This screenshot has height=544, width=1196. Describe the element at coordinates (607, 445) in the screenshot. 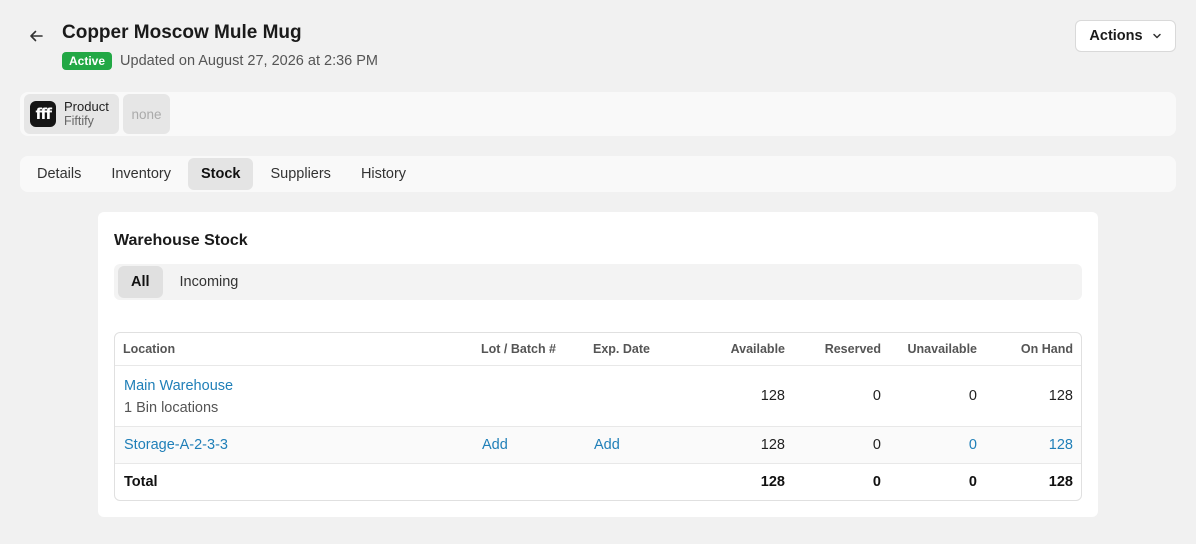

I see `add-exp-date-link: Add` at that location.